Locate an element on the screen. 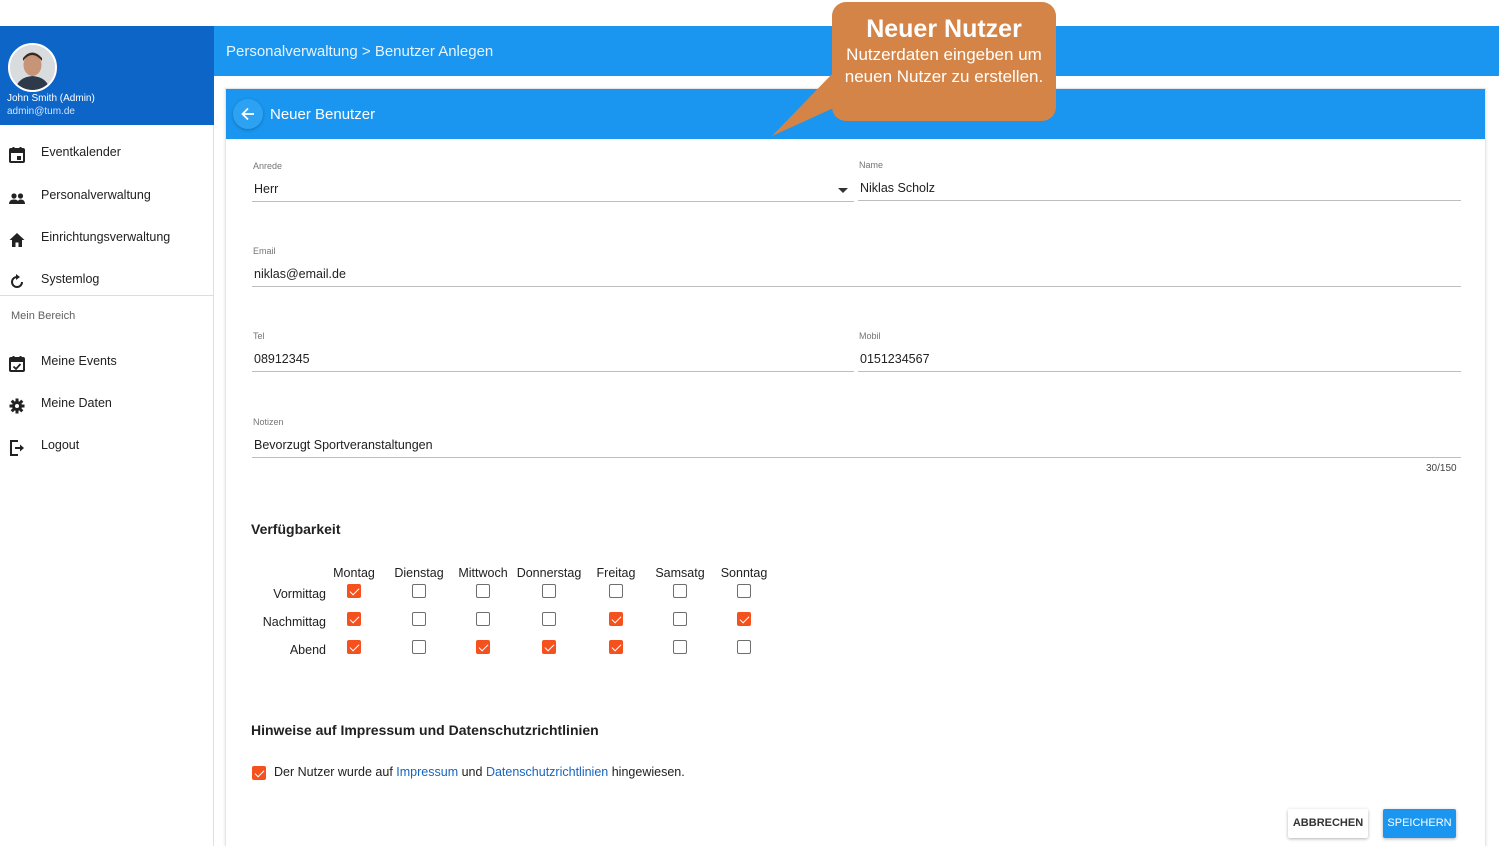 This screenshot has width=1499, height=846. anrede-value: Herr is located at coordinates (266, 189).